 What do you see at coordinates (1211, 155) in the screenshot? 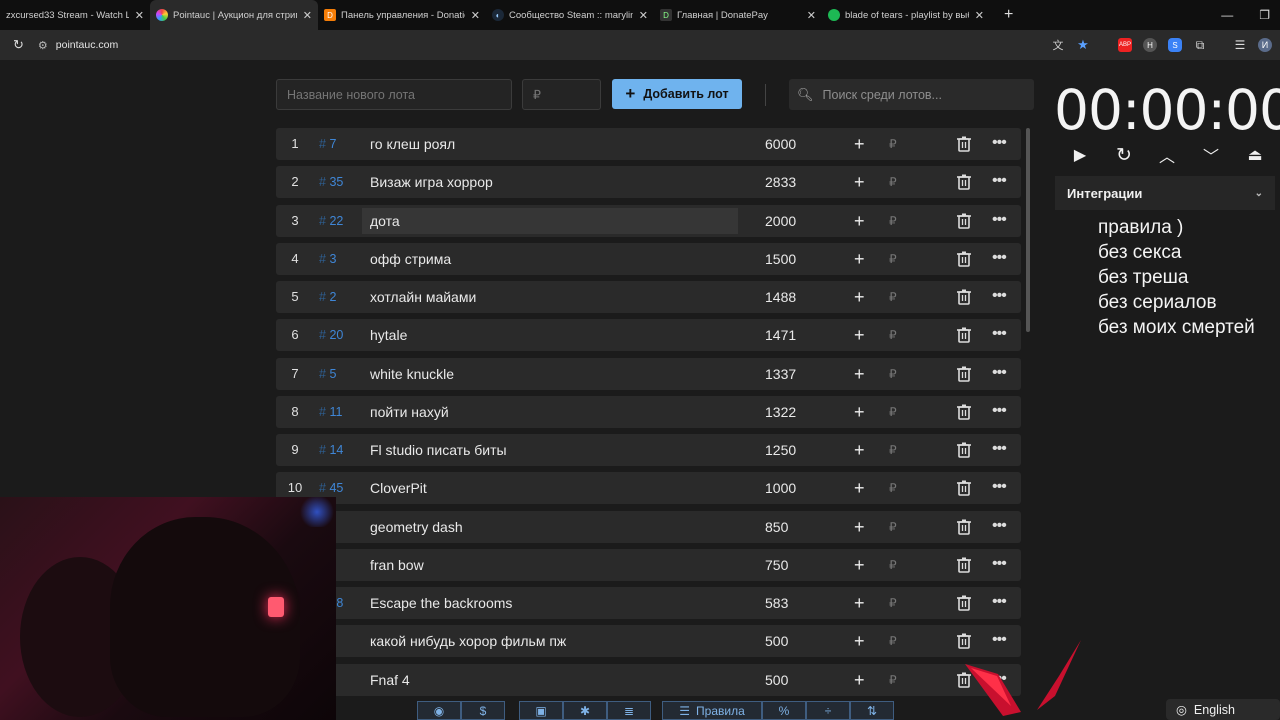
I see `chevron-down-icon: ﹀` at bounding box center [1211, 155].